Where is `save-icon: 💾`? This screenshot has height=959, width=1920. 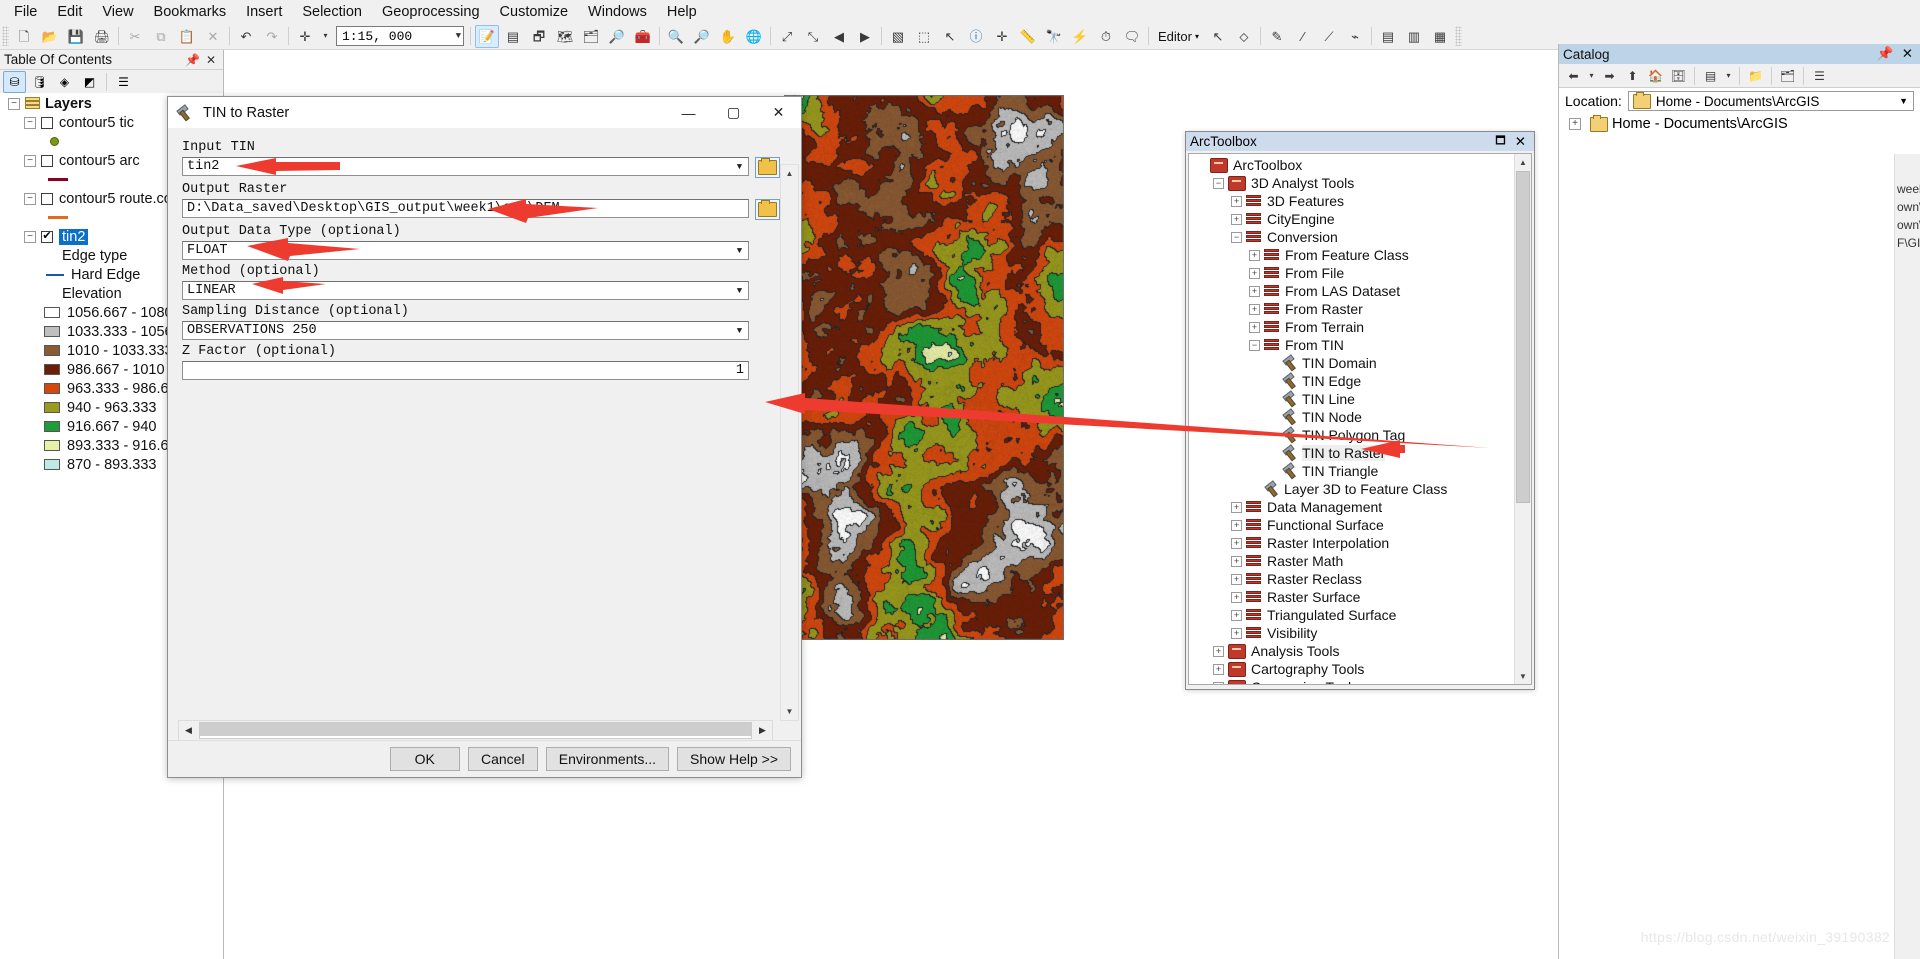
save-icon: 💾 is located at coordinates (76, 36).